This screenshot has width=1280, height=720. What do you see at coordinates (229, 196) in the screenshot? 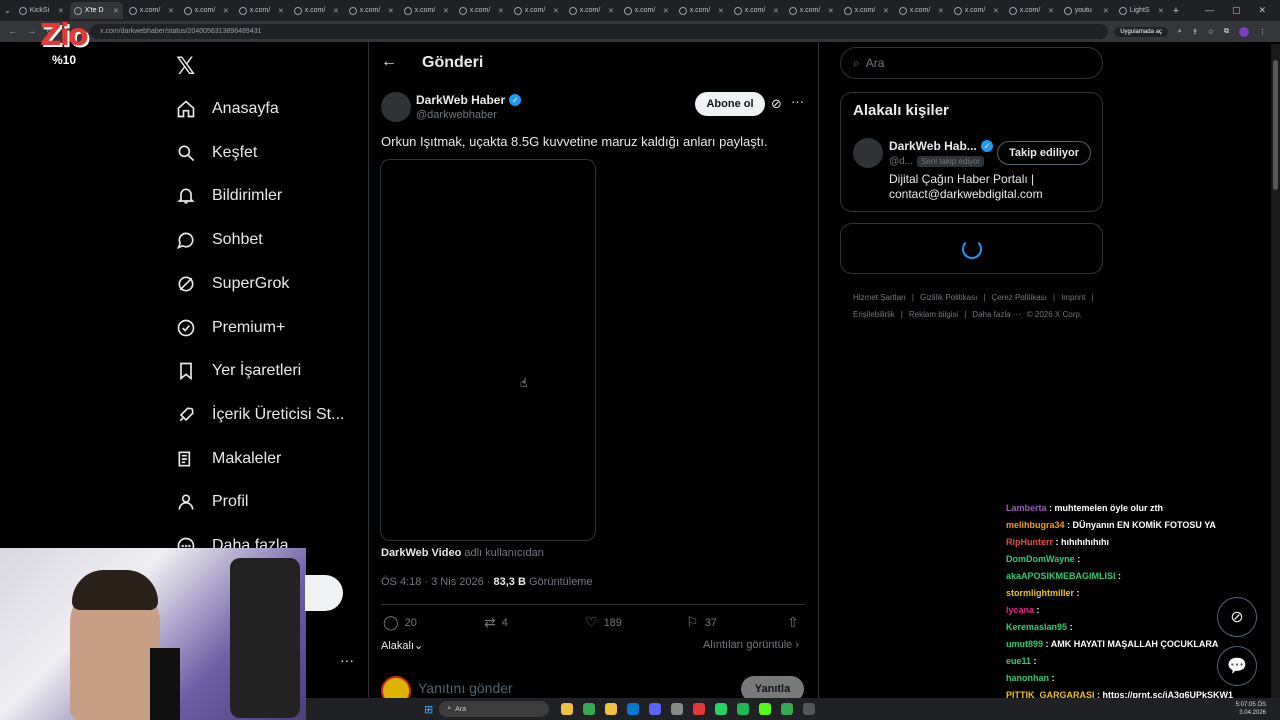
I see `sidebar-item-bell: Bildirimler` at bounding box center [229, 196].